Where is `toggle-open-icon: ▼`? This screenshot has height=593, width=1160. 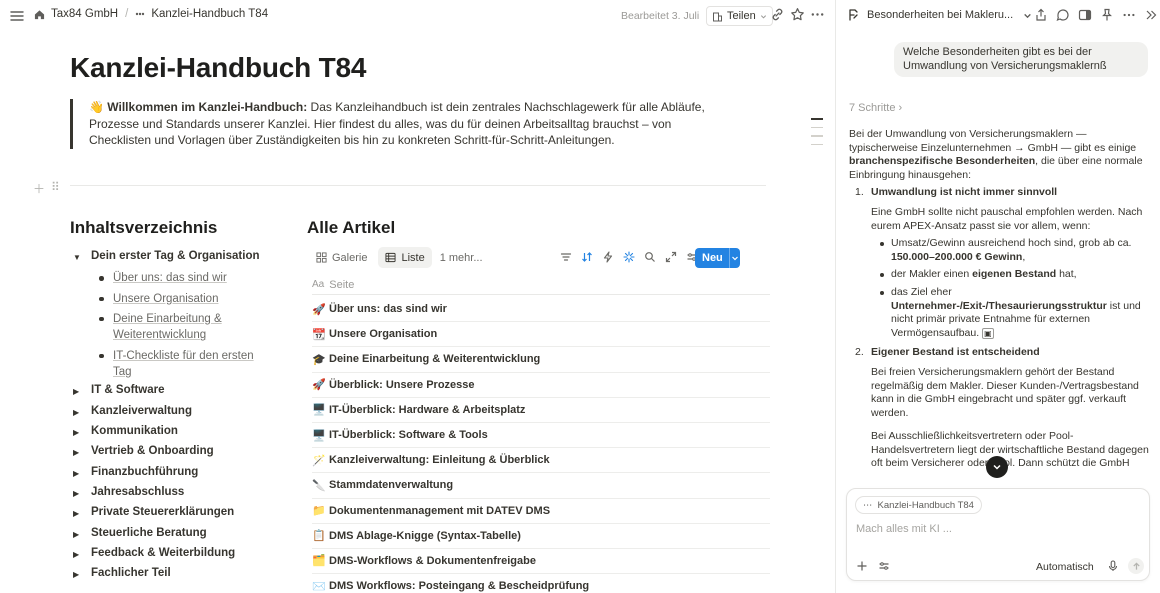 toggle-open-icon: ▼ is located at coordinates (82, 256).